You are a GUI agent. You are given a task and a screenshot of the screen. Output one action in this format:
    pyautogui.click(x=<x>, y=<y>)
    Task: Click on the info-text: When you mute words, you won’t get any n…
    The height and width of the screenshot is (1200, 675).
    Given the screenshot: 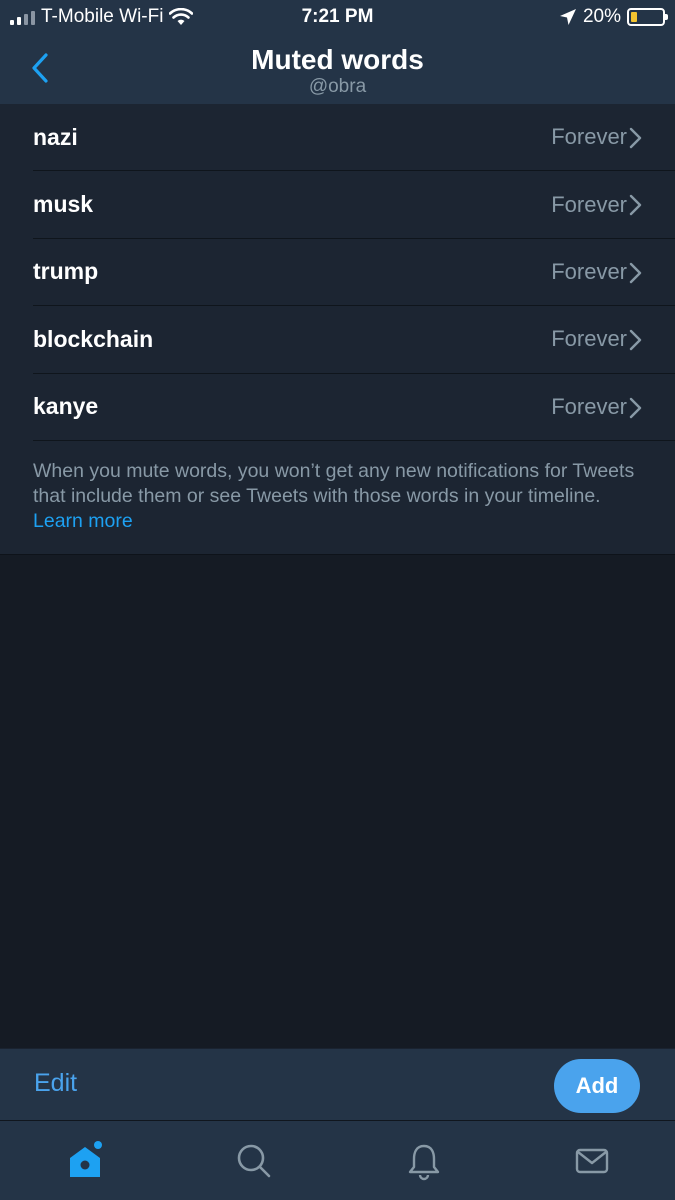 What is the action you would take?
    pyautogui.click(x=334, y=483)
    